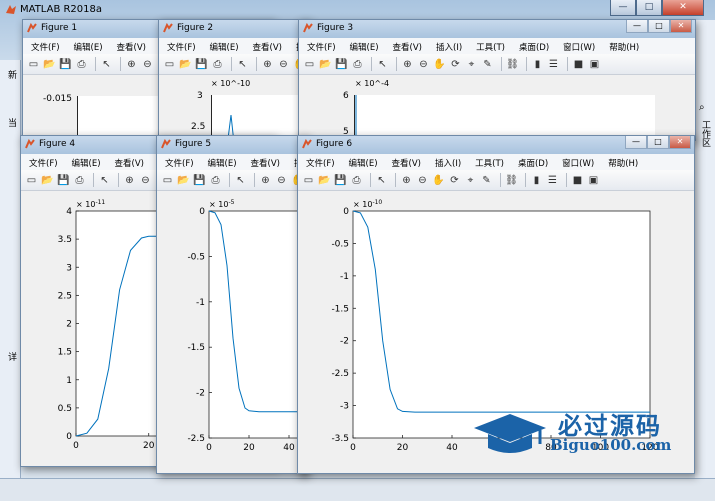 The image size is (715, 501). Describe the element at coordinates (497, 29) in the screenshot. I see `figure-3-title-bar: Figure 3 — □ ✕` at that location.